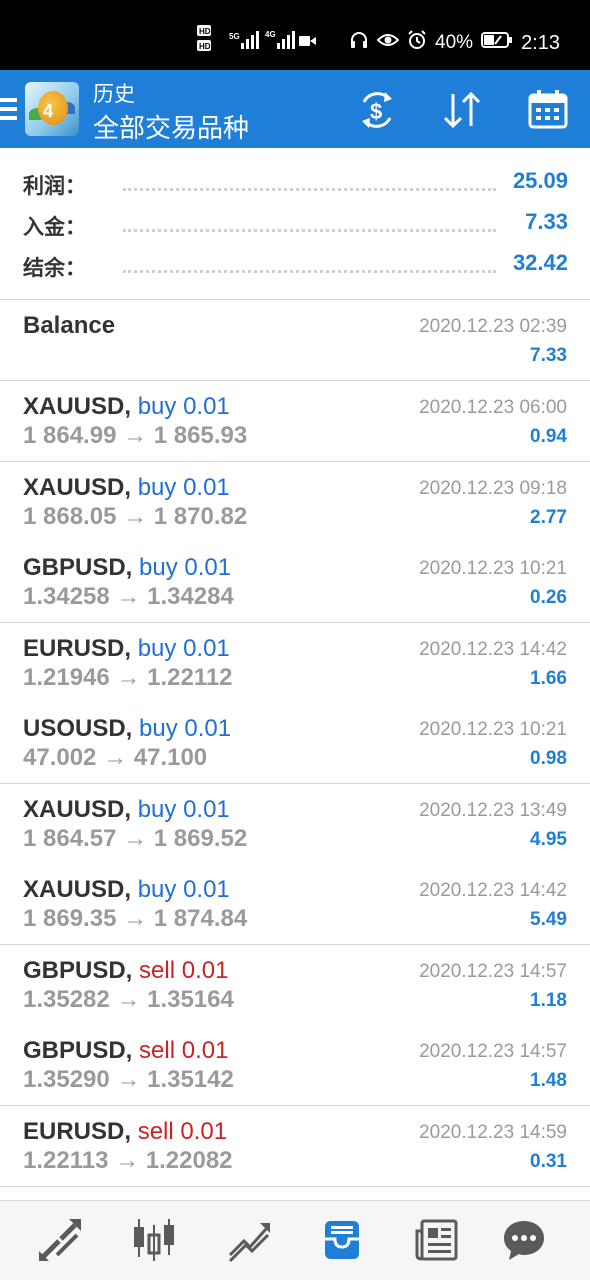 Image resolution: width=590 pixels, height=1280 pixels. Describe the element at coordinates (114, 93) in the screenshot. I see `app-subtitle: 历史` at that location.